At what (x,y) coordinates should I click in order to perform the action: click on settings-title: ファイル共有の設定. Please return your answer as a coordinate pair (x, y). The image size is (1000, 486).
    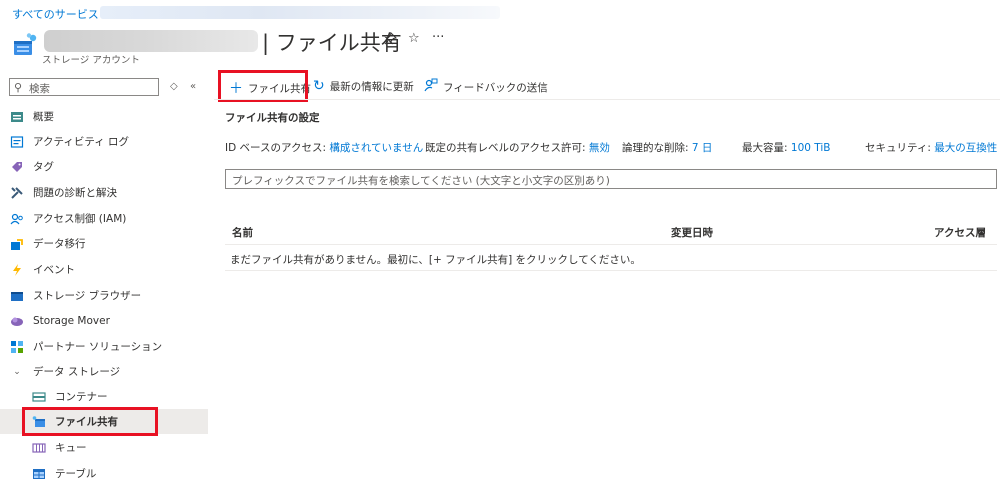
    Looking at the image, I should click on (272, 118).